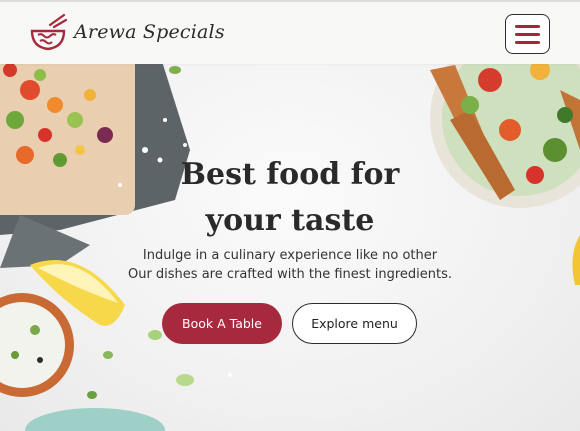 This screenshot has height=431, width=580. What do you see at coordinates (290, 174) in the screenshot?
I see `hero-title-line1: Best food for` at bounding box center [290, 174].